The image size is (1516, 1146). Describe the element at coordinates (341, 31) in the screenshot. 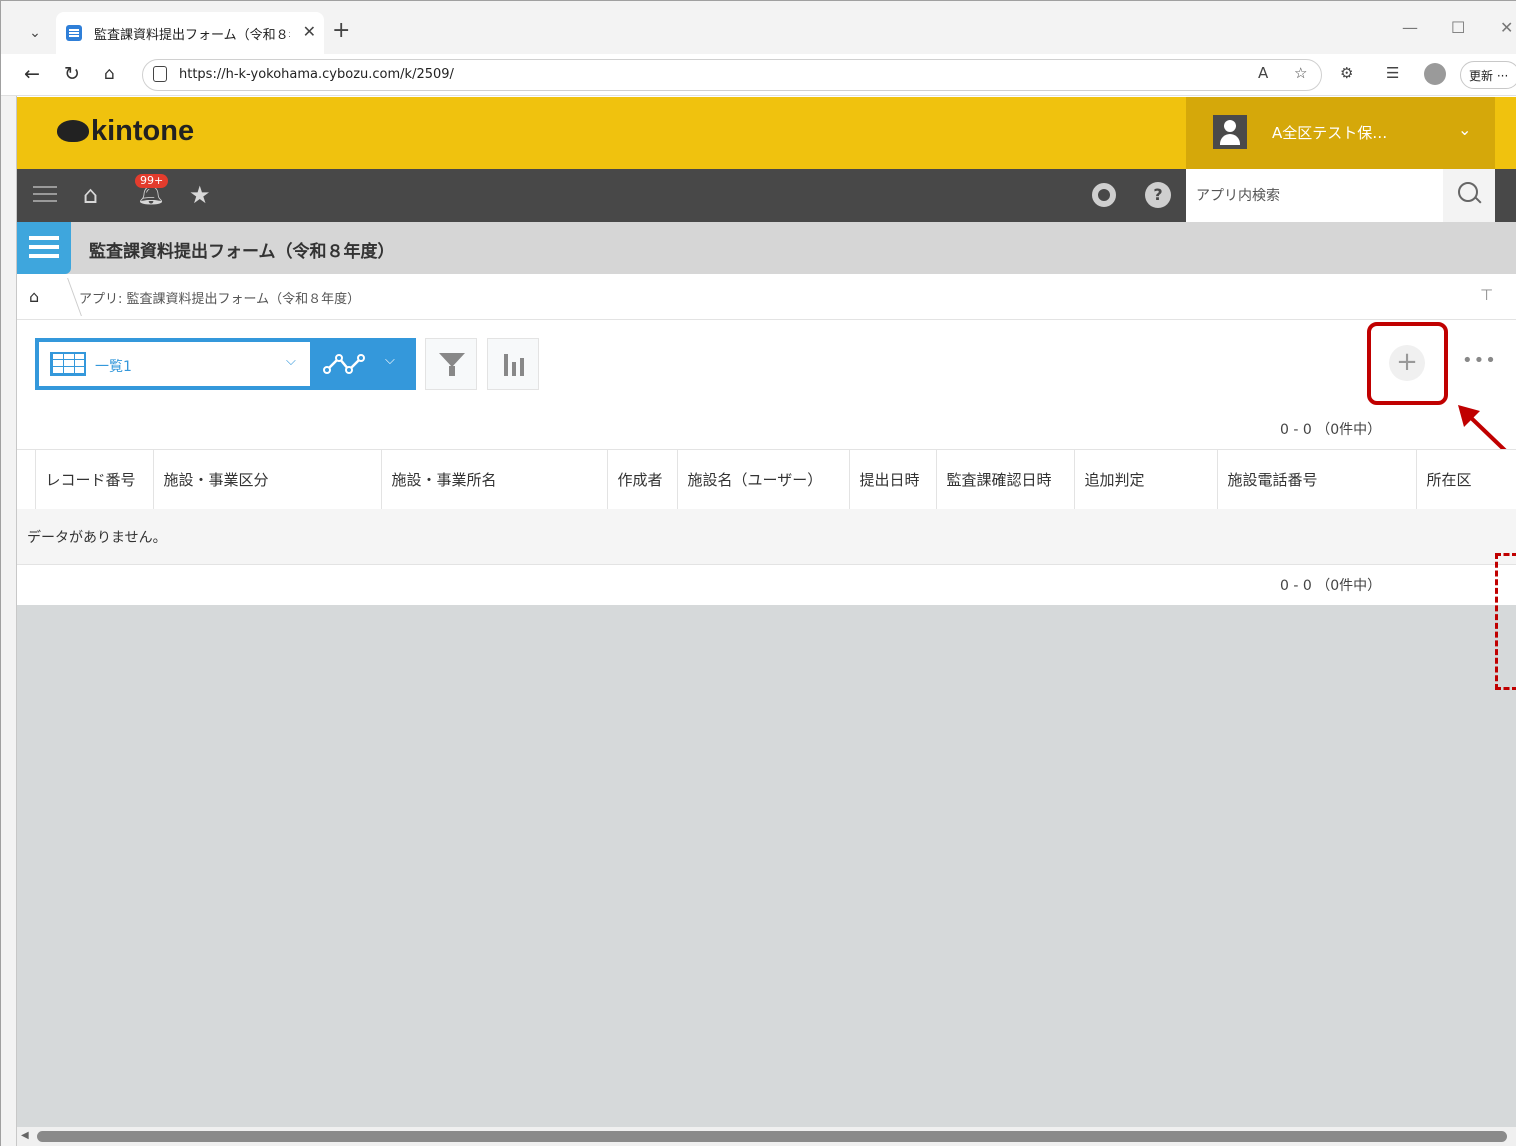

I see `new-tab-button: +` at that location.